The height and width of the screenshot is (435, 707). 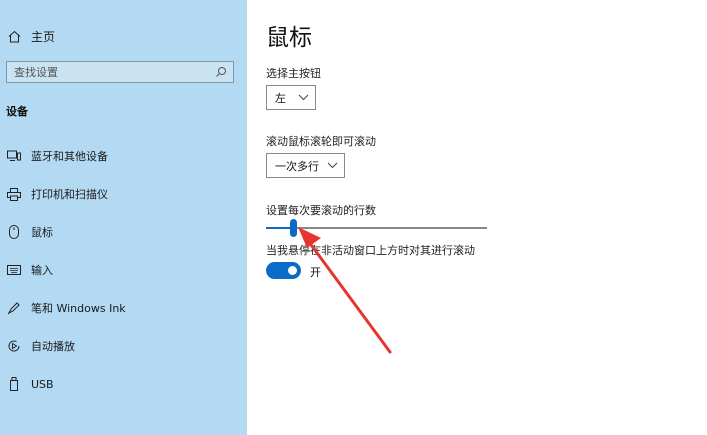 I want to click on scroll-mode-dropdown: 一次多行, so click(x=305, y=165).